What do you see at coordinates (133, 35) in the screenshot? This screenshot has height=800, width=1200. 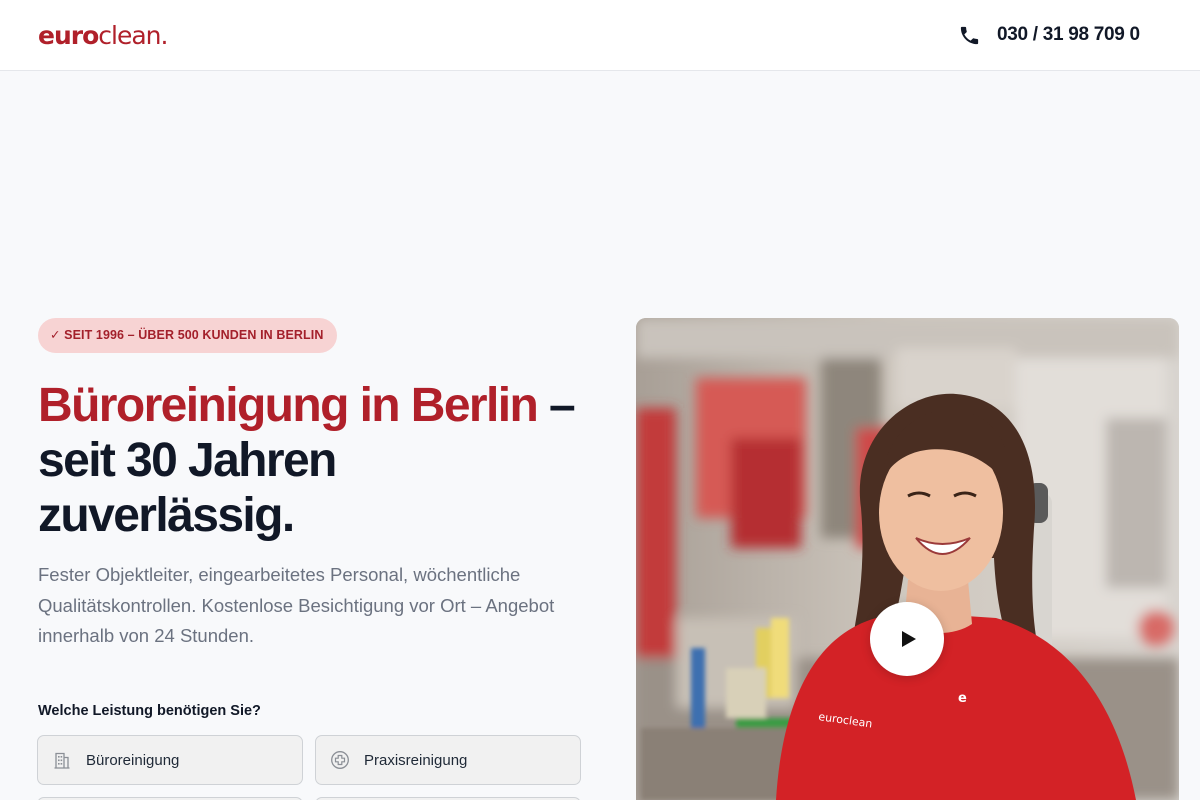 I see `logo-text-clean: clean.` at bounding box center [133, 35].